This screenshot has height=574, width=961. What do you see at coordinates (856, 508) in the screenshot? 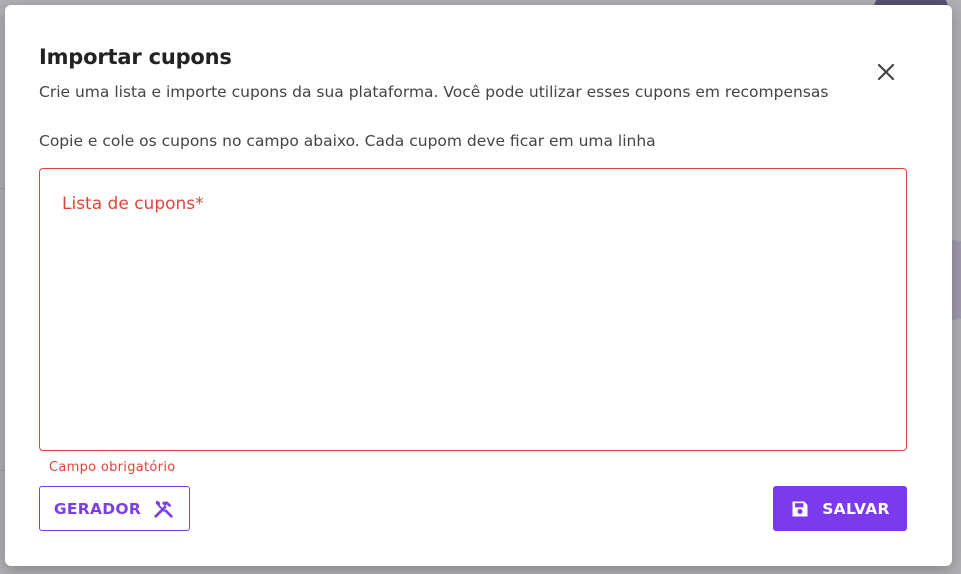
I see `save-button-label: SALVAR` at bounding box center [856, 508].